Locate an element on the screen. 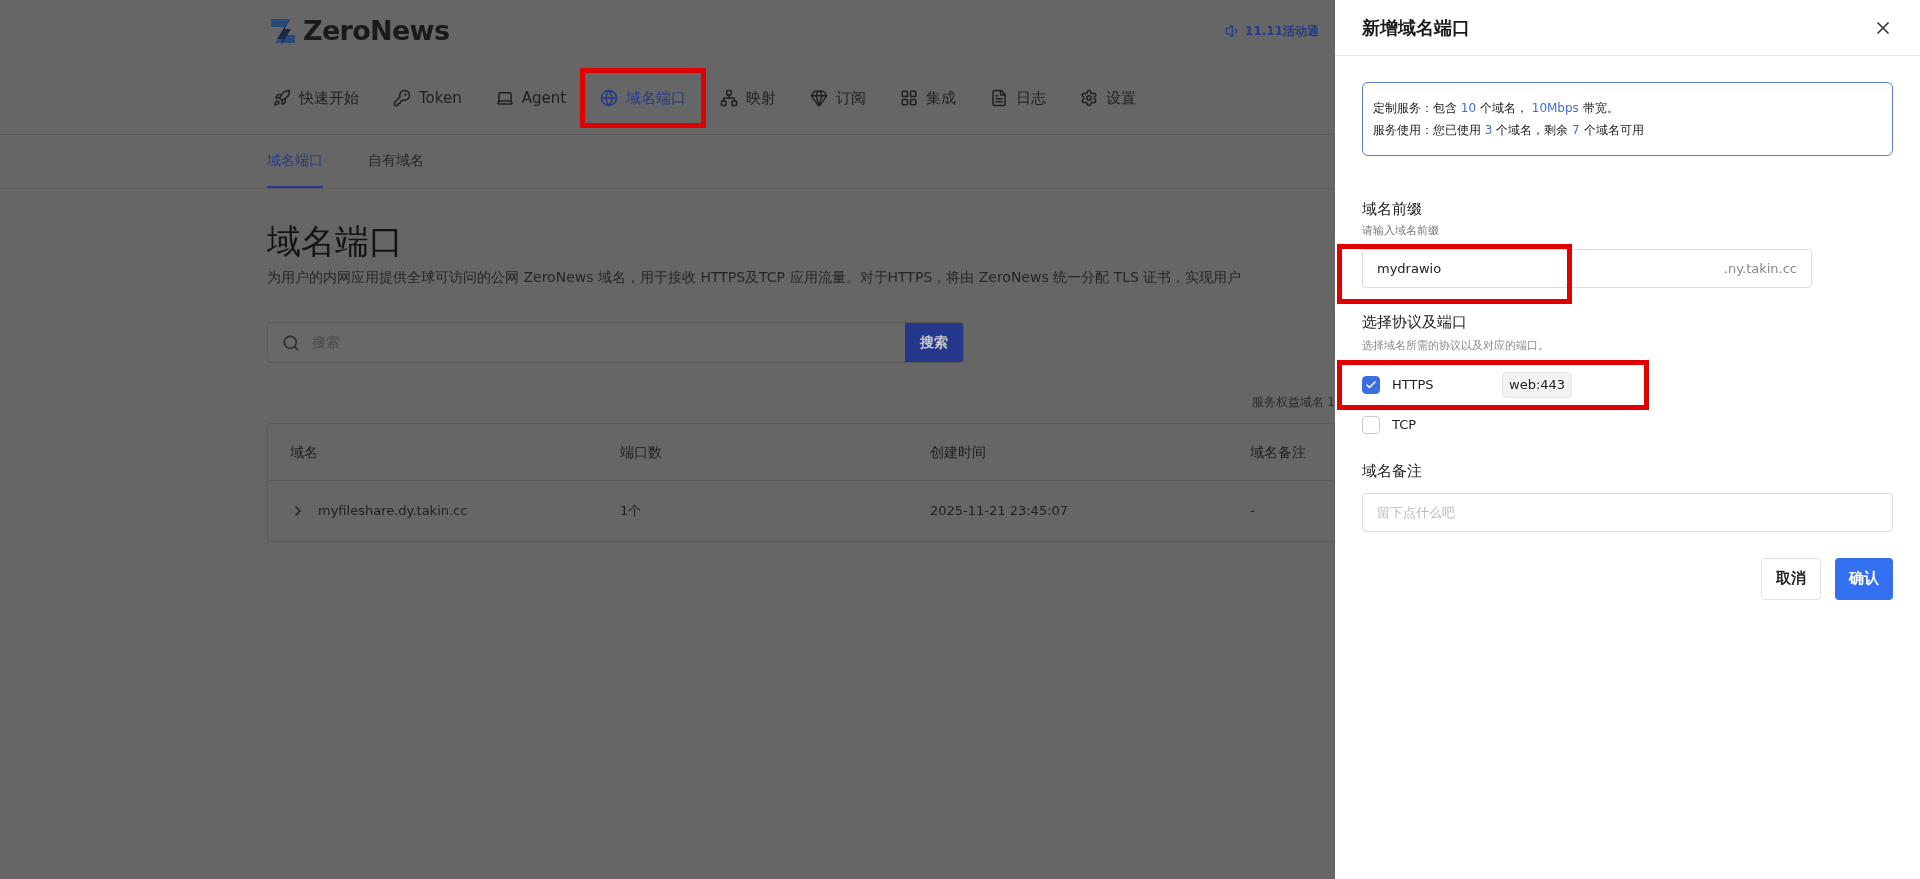 This screenshot has height=879, width=1920. table-cell-text: - is located at coordinates (1253, 511).